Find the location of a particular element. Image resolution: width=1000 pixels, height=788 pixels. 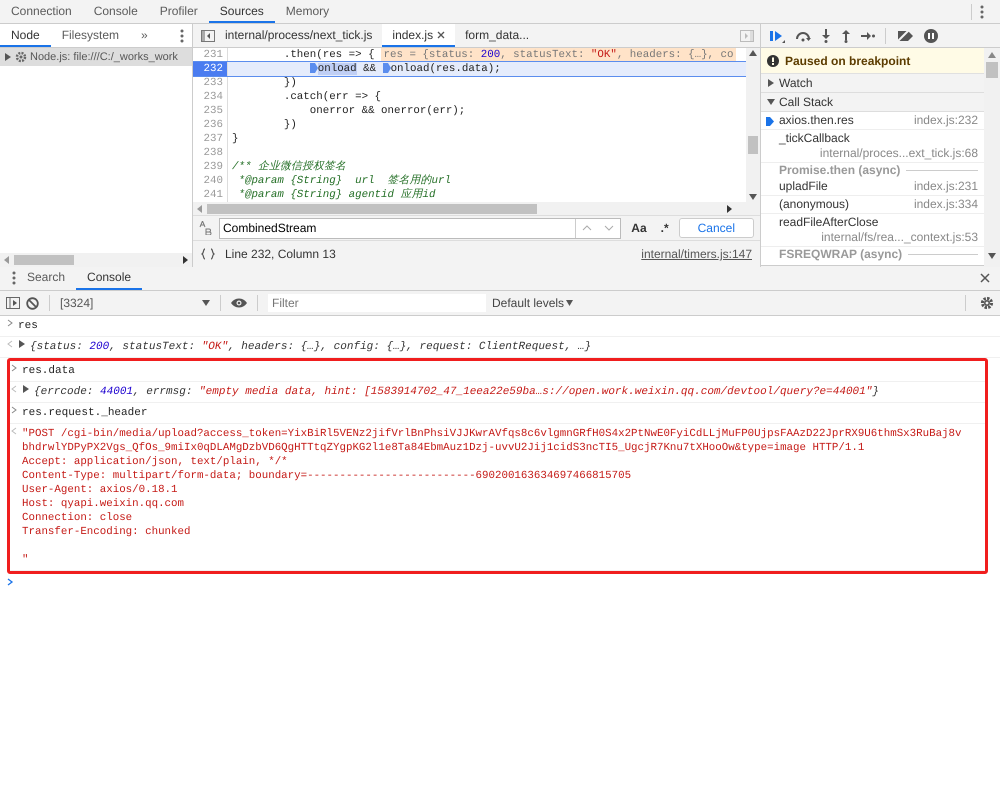

sidebar-toggle-icon is located at coordinates (13, 303).